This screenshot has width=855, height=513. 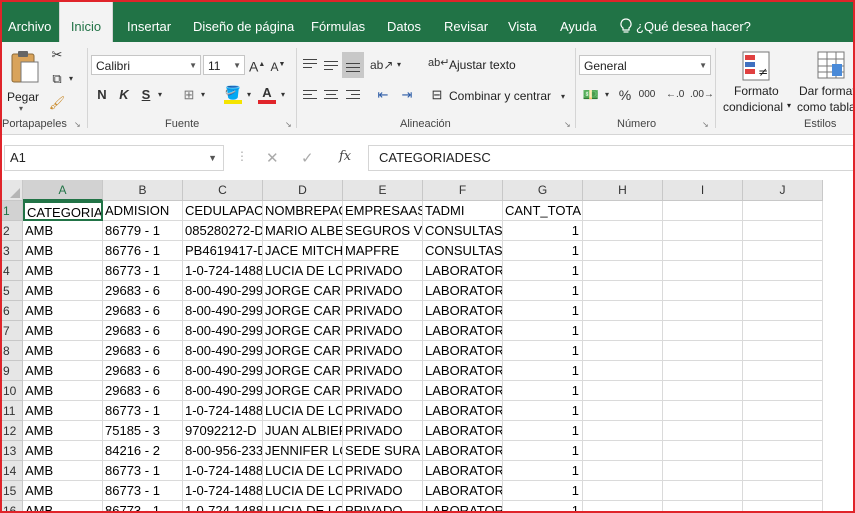 What do you see at coordinates (675, 95) in the screenshot?
I see `increase-decimal-icon: ←.0` at bounding box center [675, 95].